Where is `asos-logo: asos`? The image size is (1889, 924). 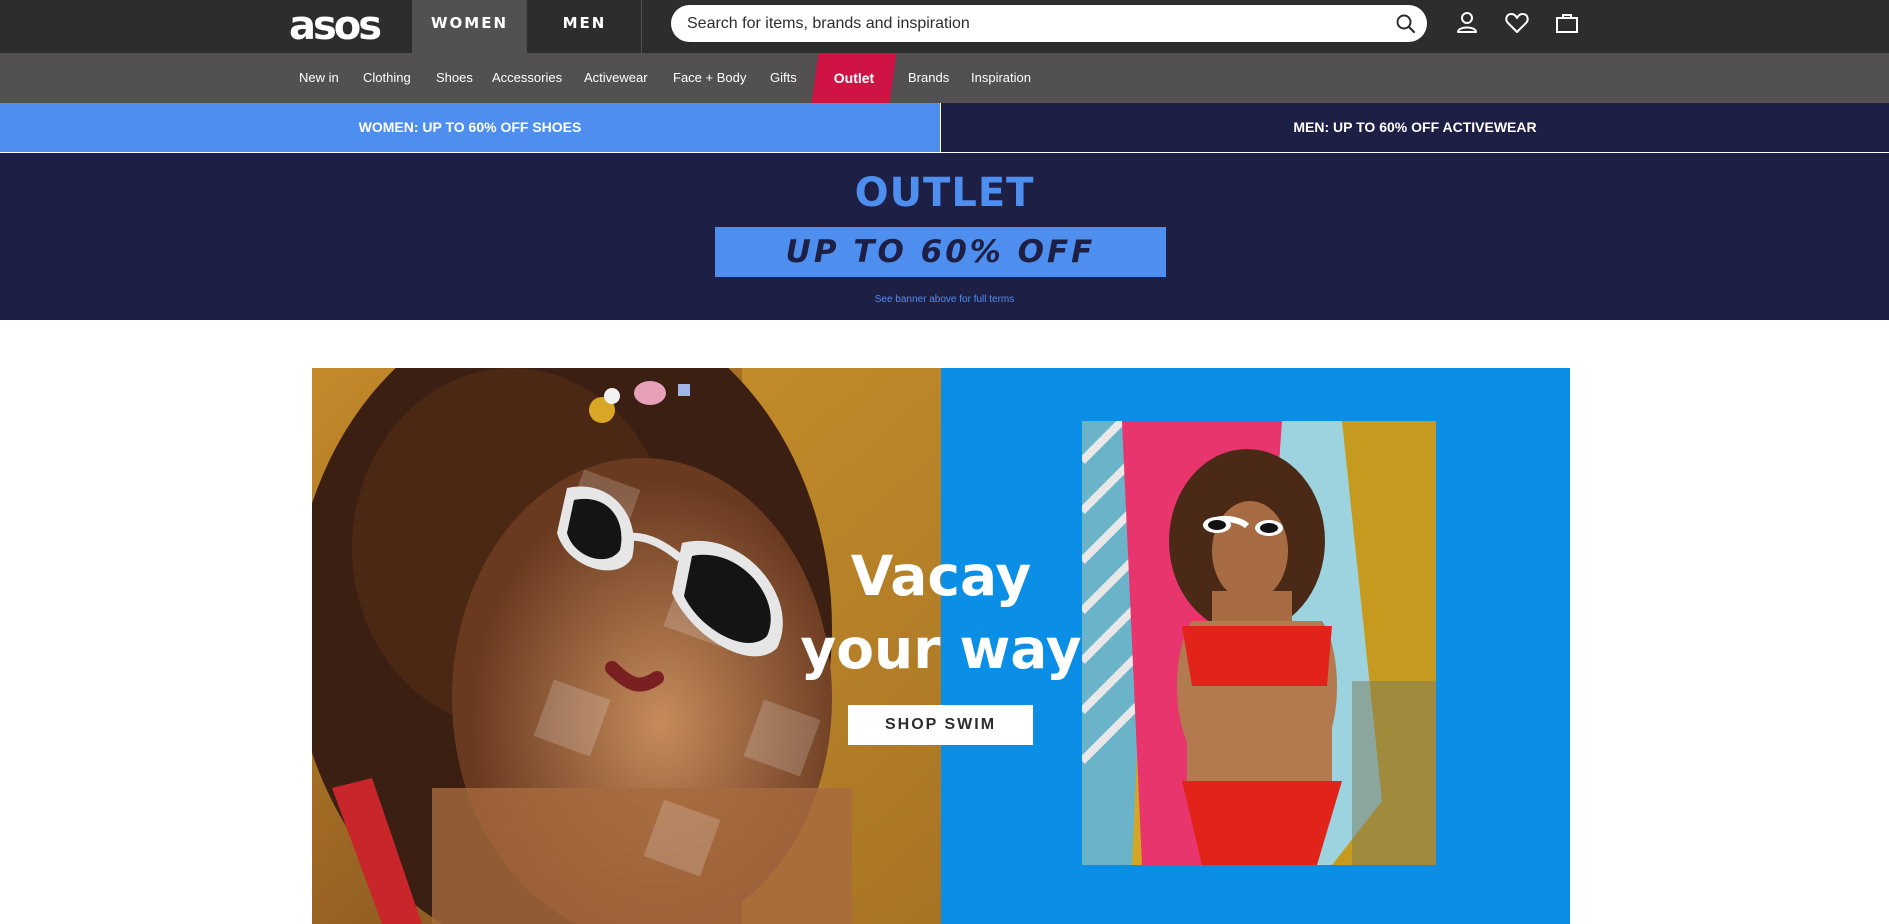
asos-logo: asos is located at coordinates (341, 26).